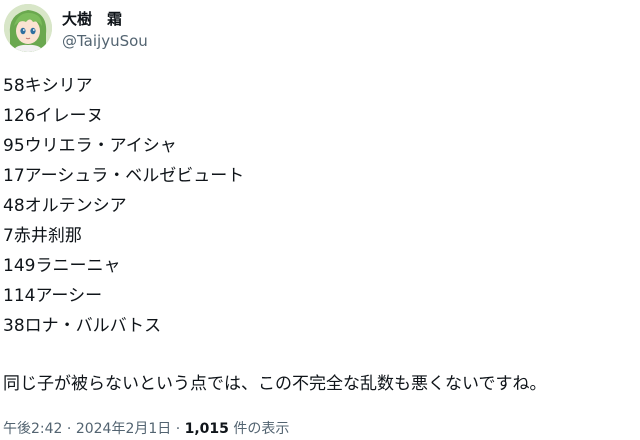 Image resolution: width=640 pixels, height=440 pixels. Describe the element at coordinates (62, 266) in the screenshot. I see `tweet-line: 149ラニーニャ` at that location.